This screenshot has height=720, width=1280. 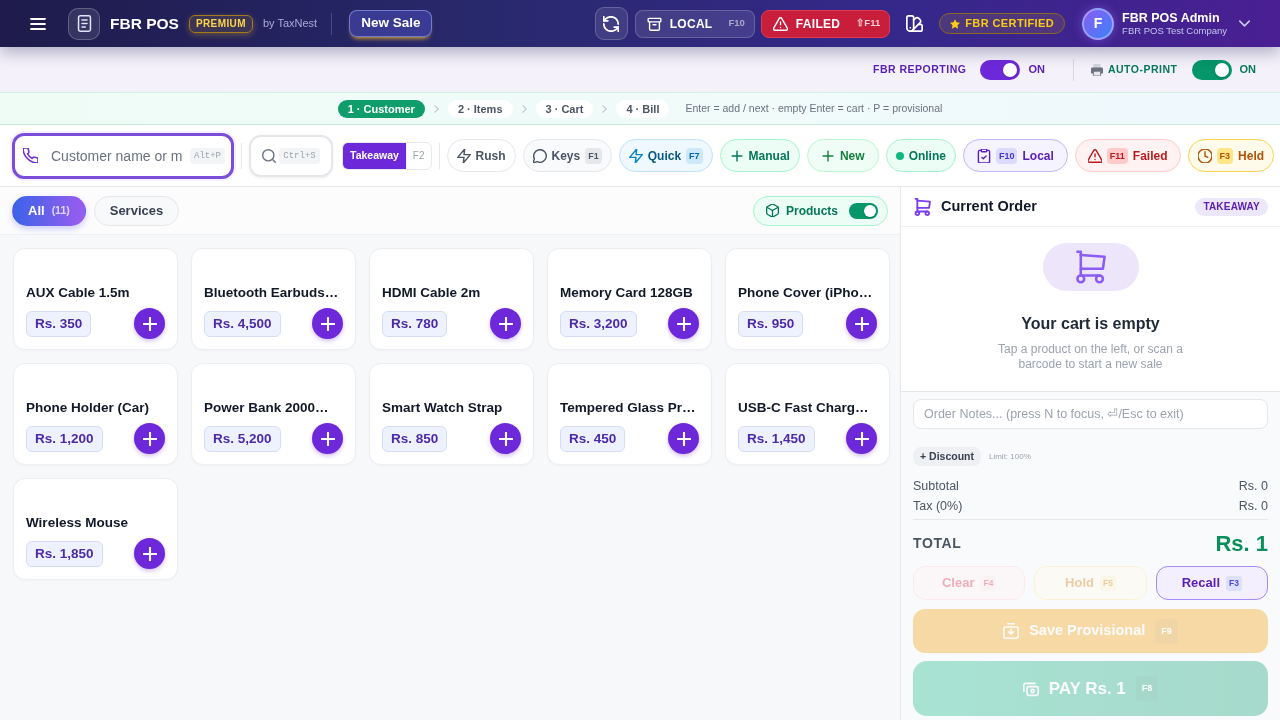 What do you see at coordinates (899, 155) in the screenshot?
I see `status-dot-icon` at bounding box center [899, 155].